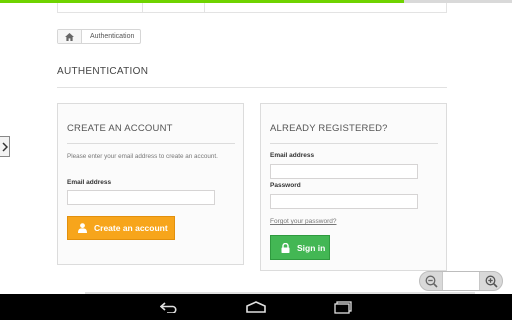 The width and height of the screenshot is (512, 320). I want to click on title-divider, so click(252, 87).